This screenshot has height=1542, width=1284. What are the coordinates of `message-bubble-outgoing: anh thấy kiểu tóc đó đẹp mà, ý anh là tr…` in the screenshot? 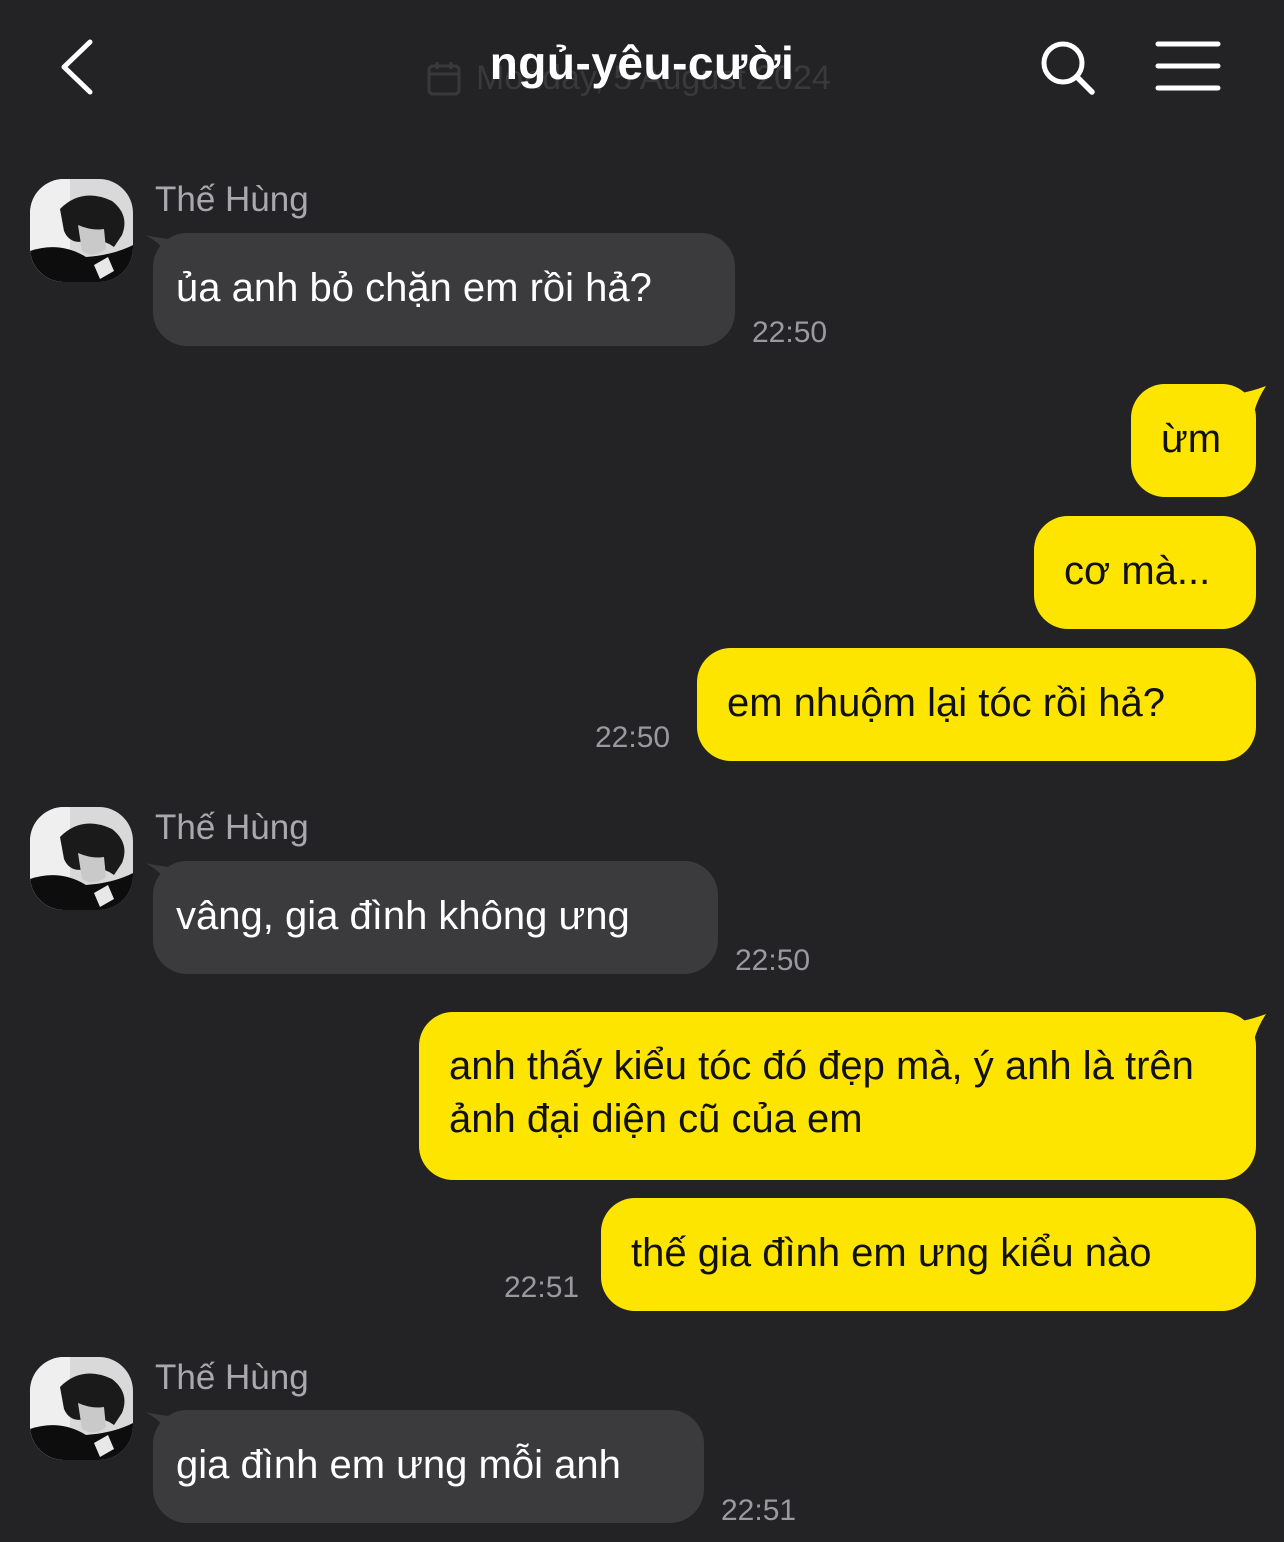 It's located at (837, 1096).